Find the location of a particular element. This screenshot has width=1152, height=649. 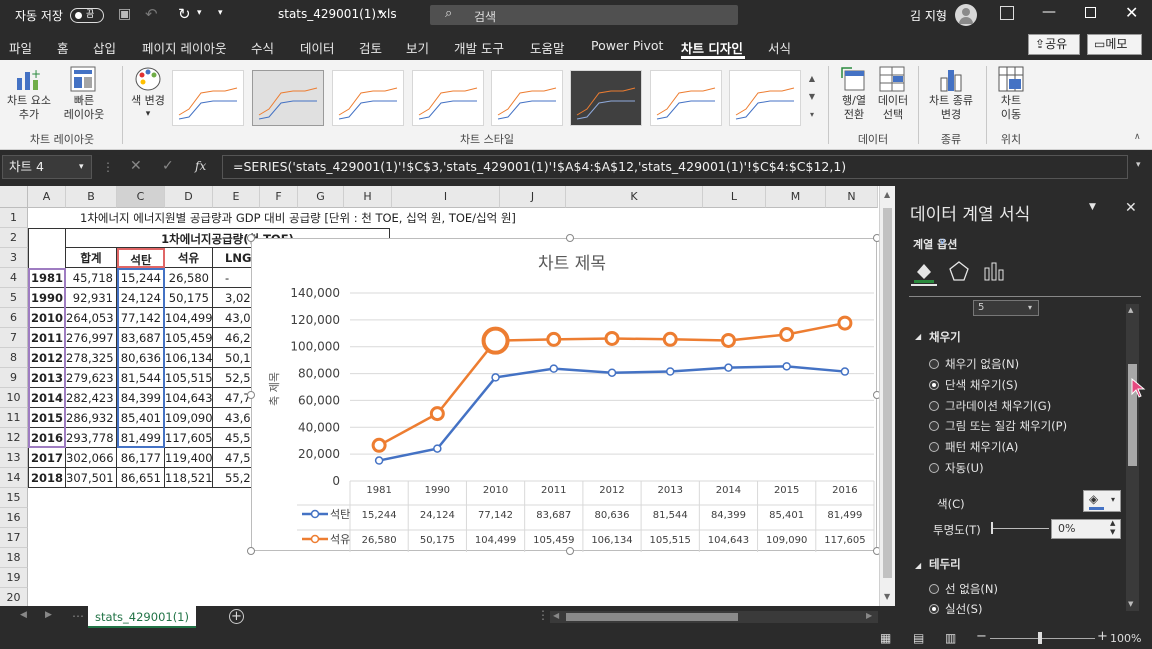

autosave-toggle: 끔 is located at coordinates (87, 15).